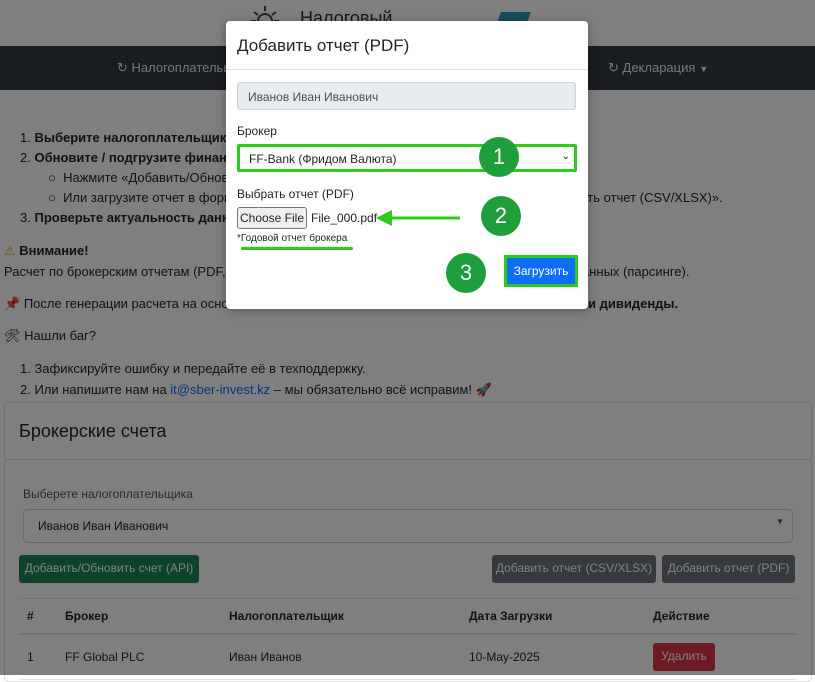 This screenshot has height=682, width=815. What do you see at coordinates (272, 218) in the screenshot?
I see `choose-file-button: Choose File` at bounding box center [272, 218].